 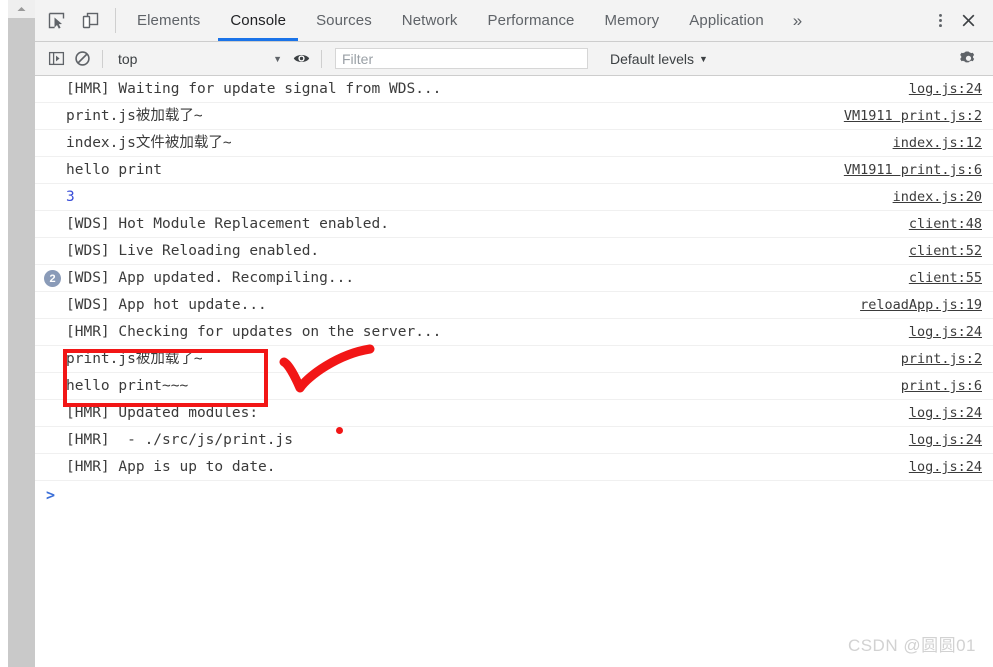 I want to click on page-left-margin, so click(x=4, y=333).